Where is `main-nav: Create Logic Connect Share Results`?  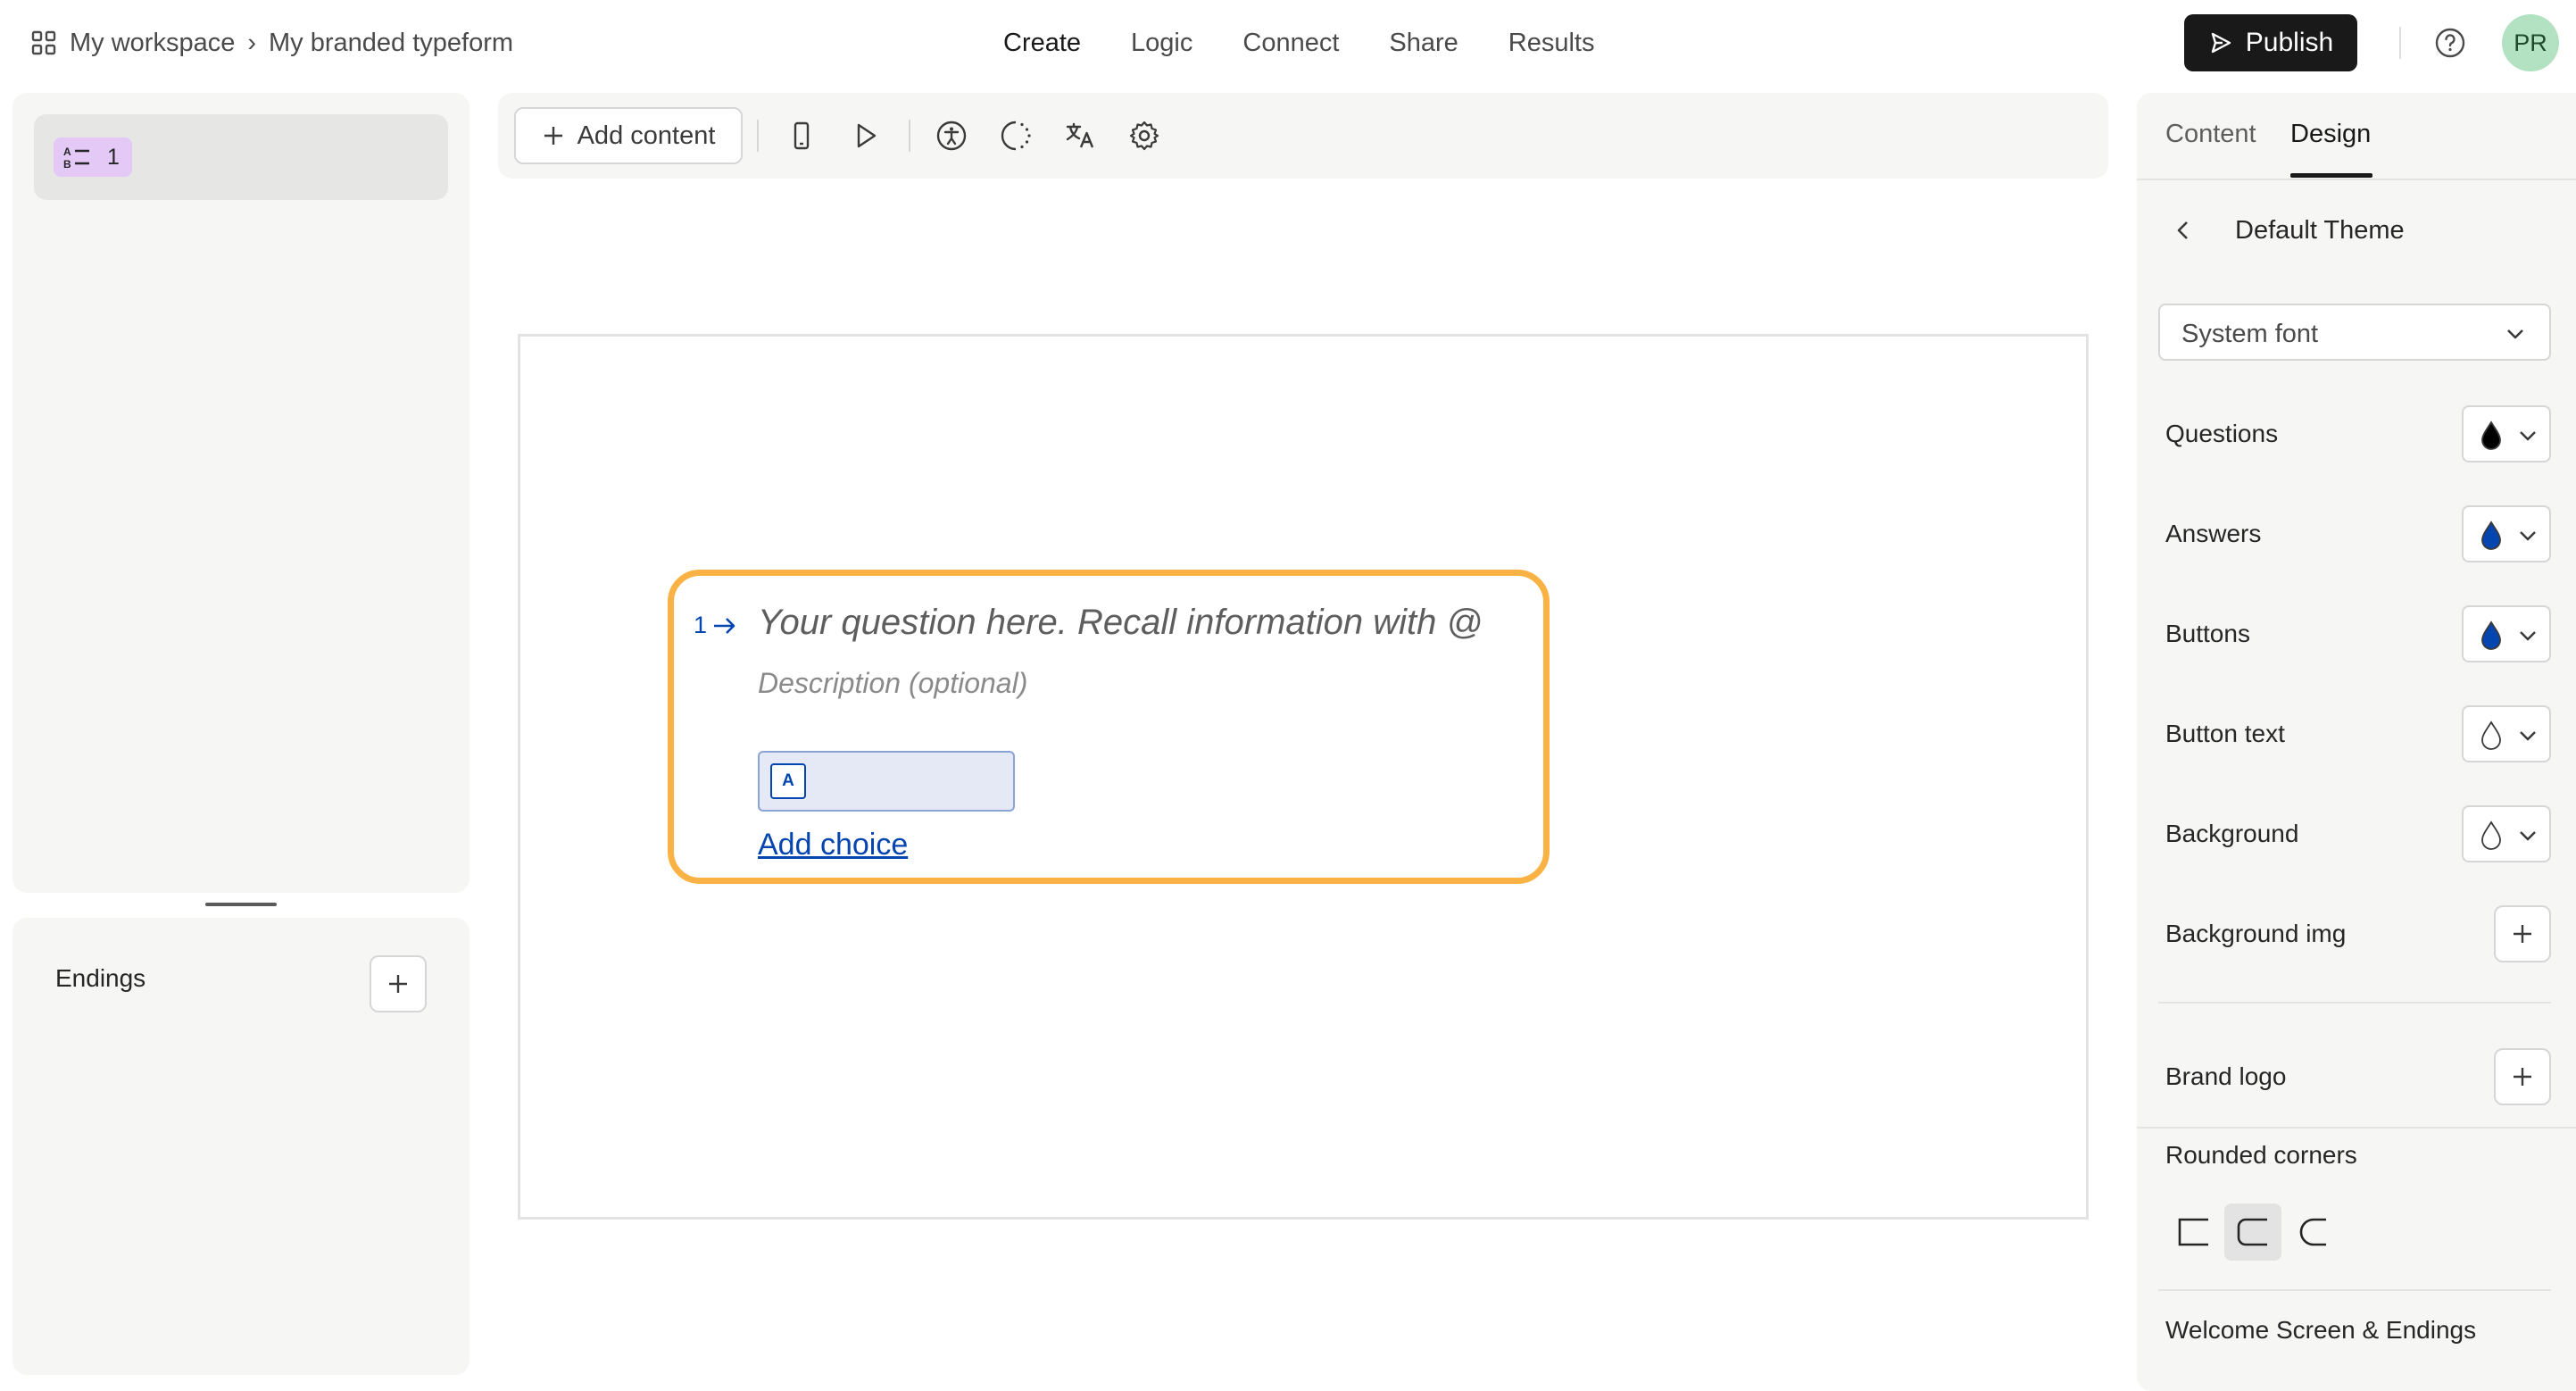
main-nav: Create Logic Connect Share Results is located at coordinates (1298, 43).